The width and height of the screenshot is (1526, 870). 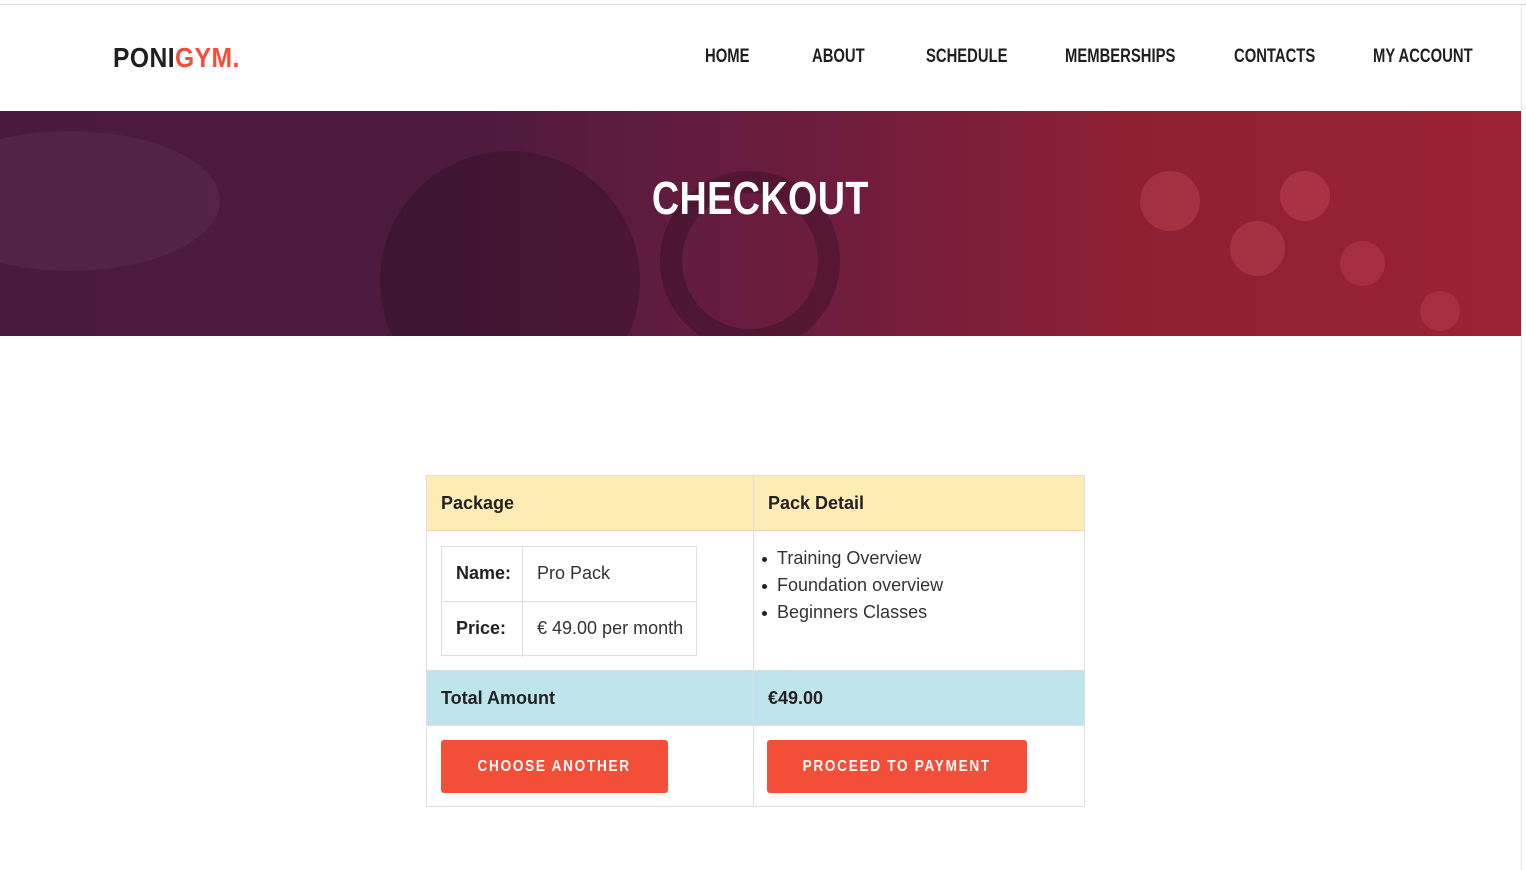 I want to click on table-header-row: Package Pack Detail, so click(x=755, y=503).